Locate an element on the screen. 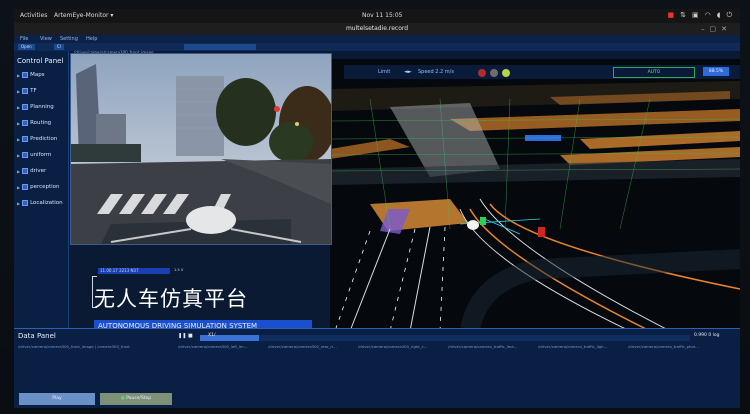  headline-chinese: 无人车仿真平台 is located at coordinates (171, 299).